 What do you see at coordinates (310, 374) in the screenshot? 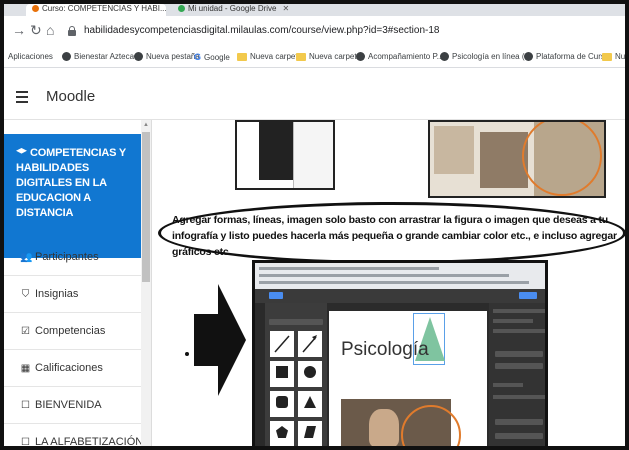
I see `circle-shape-tile` at bounding box center [310, 374].